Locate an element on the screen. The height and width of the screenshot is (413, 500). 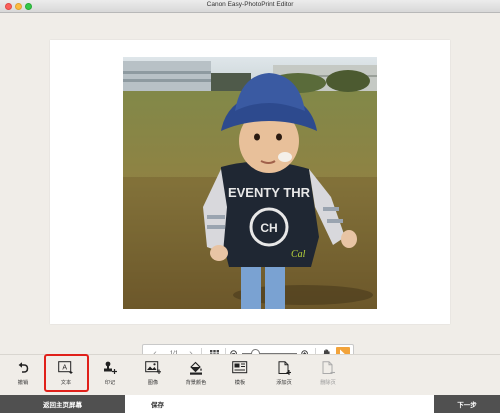
background-color-button: 背景颜色 is located at coordinates (196, 375).